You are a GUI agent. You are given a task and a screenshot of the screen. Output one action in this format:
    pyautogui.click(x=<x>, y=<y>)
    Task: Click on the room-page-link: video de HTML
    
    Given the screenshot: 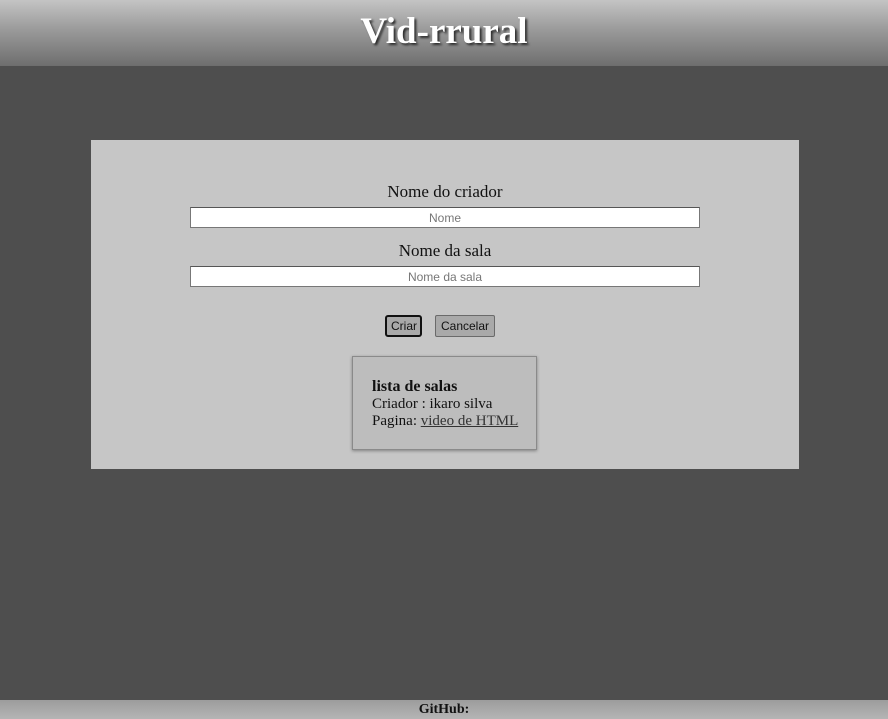 What is the action you would take?
    pyautogui.click(x=469, y=421)
    